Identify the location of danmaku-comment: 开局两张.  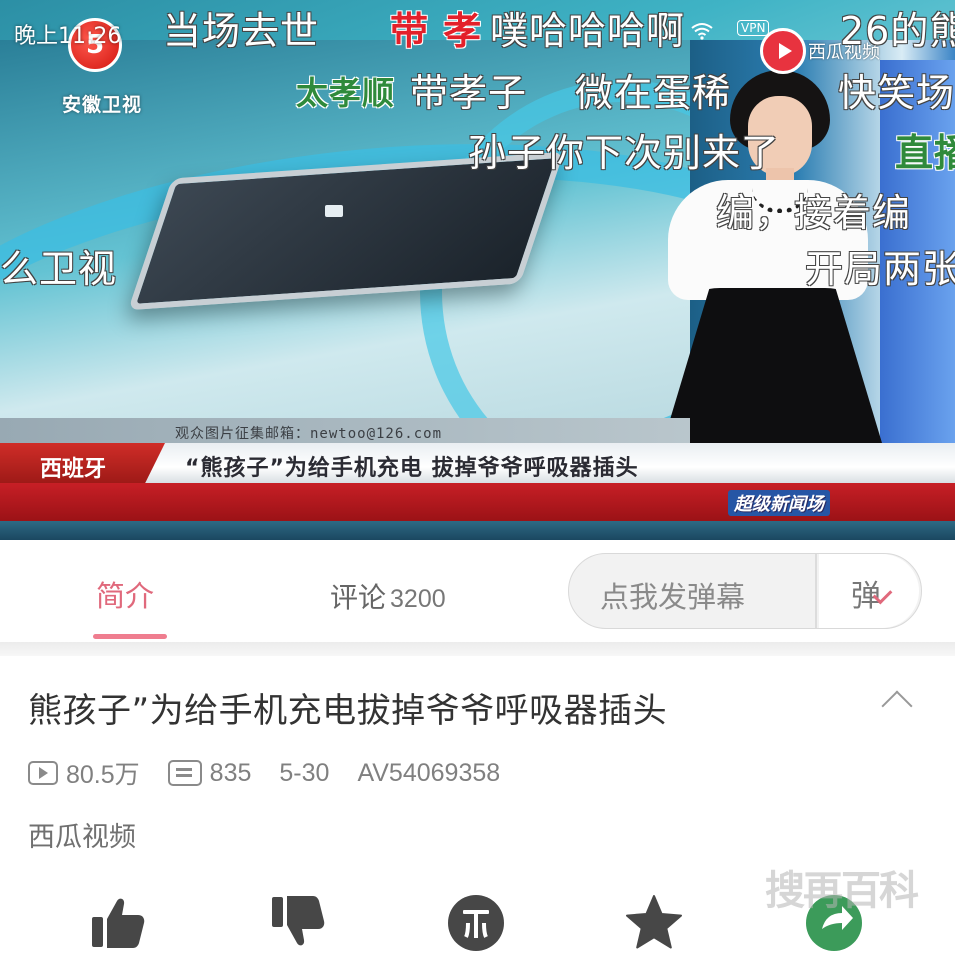
(880, 269).